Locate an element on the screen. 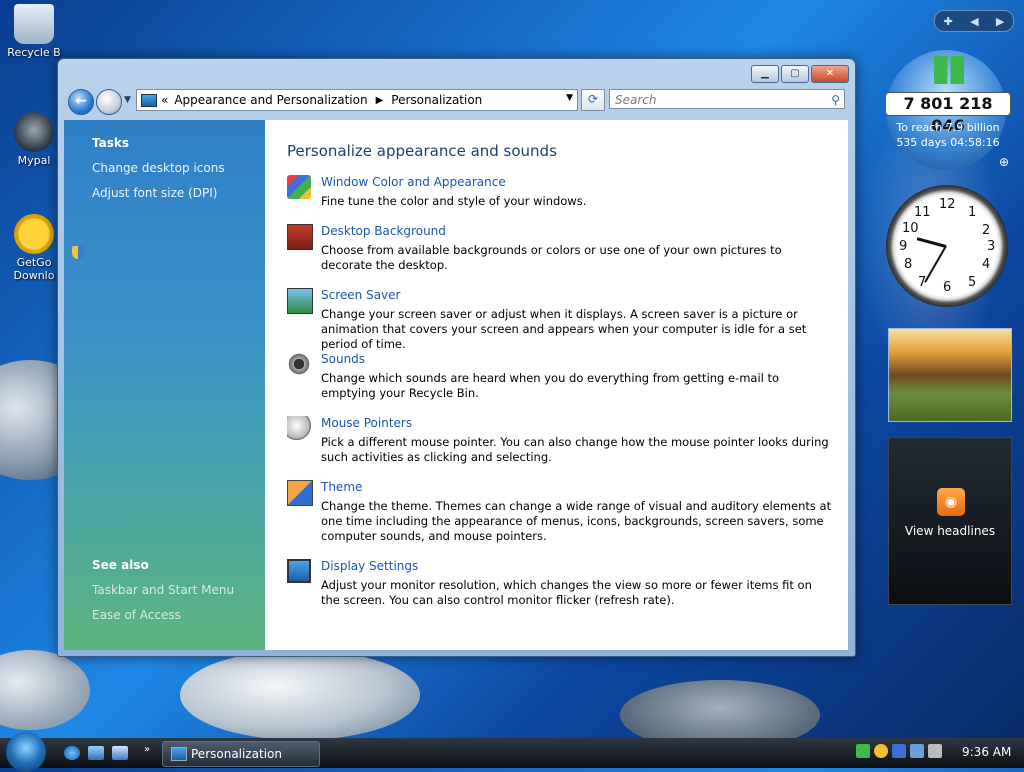 Image resolution: width=1024 pixels, height=772 pixels. desktop-icon-getgo: GetGo Downlo is located at coordinates (34, 248).